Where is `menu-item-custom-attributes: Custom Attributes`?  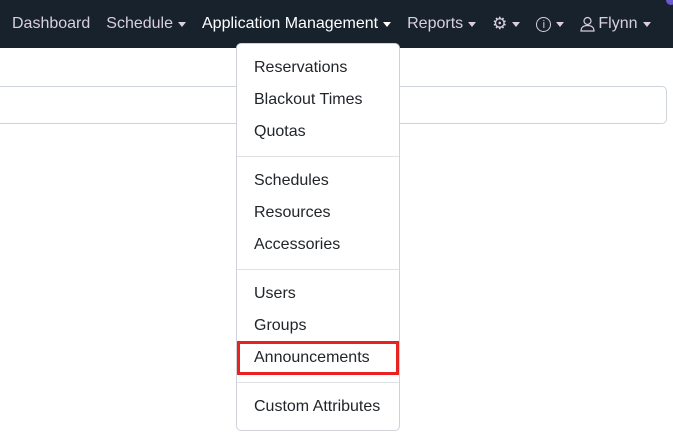 menu-item-custom-attributes: Custom Attributes is located at coordinates (318, 407).